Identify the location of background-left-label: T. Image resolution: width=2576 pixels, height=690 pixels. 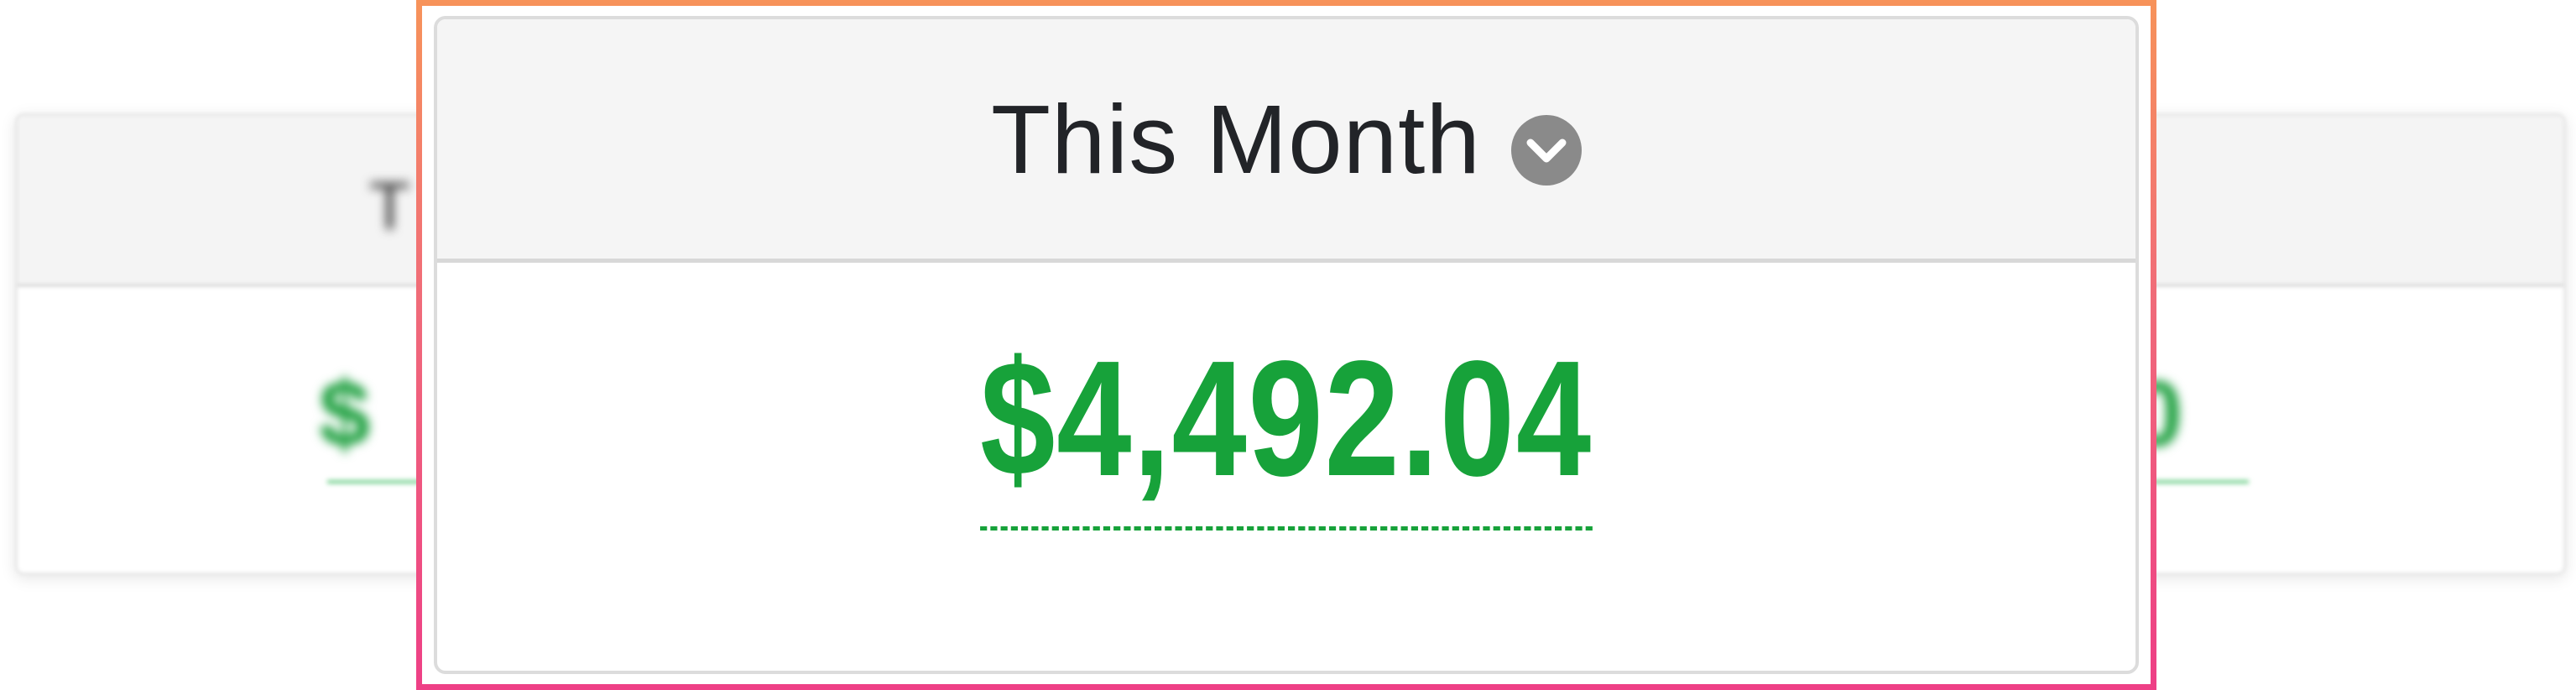
(389, 206).